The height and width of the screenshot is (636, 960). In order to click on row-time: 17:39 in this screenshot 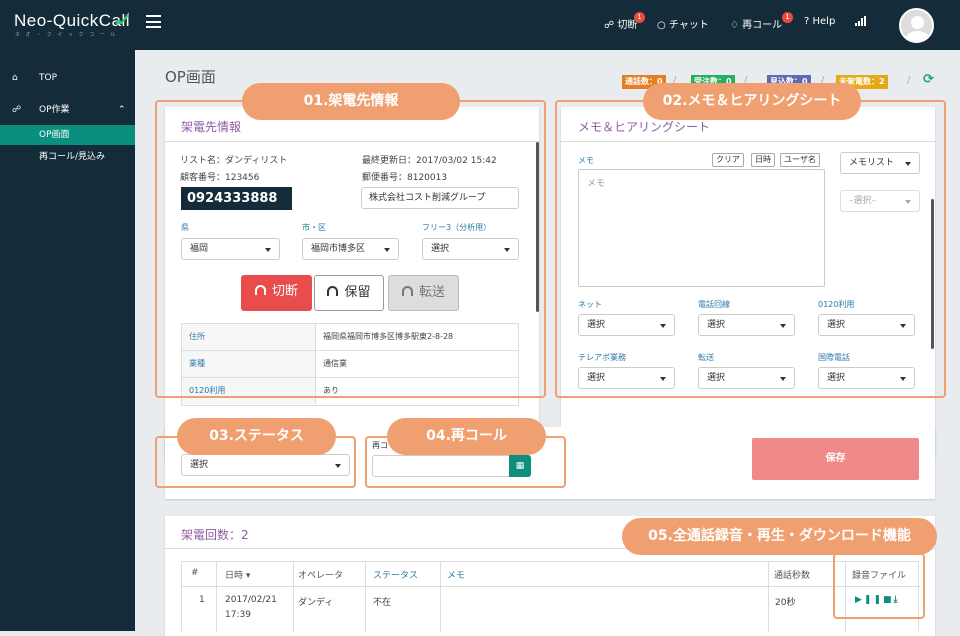, I will do `click(238, 615)`.